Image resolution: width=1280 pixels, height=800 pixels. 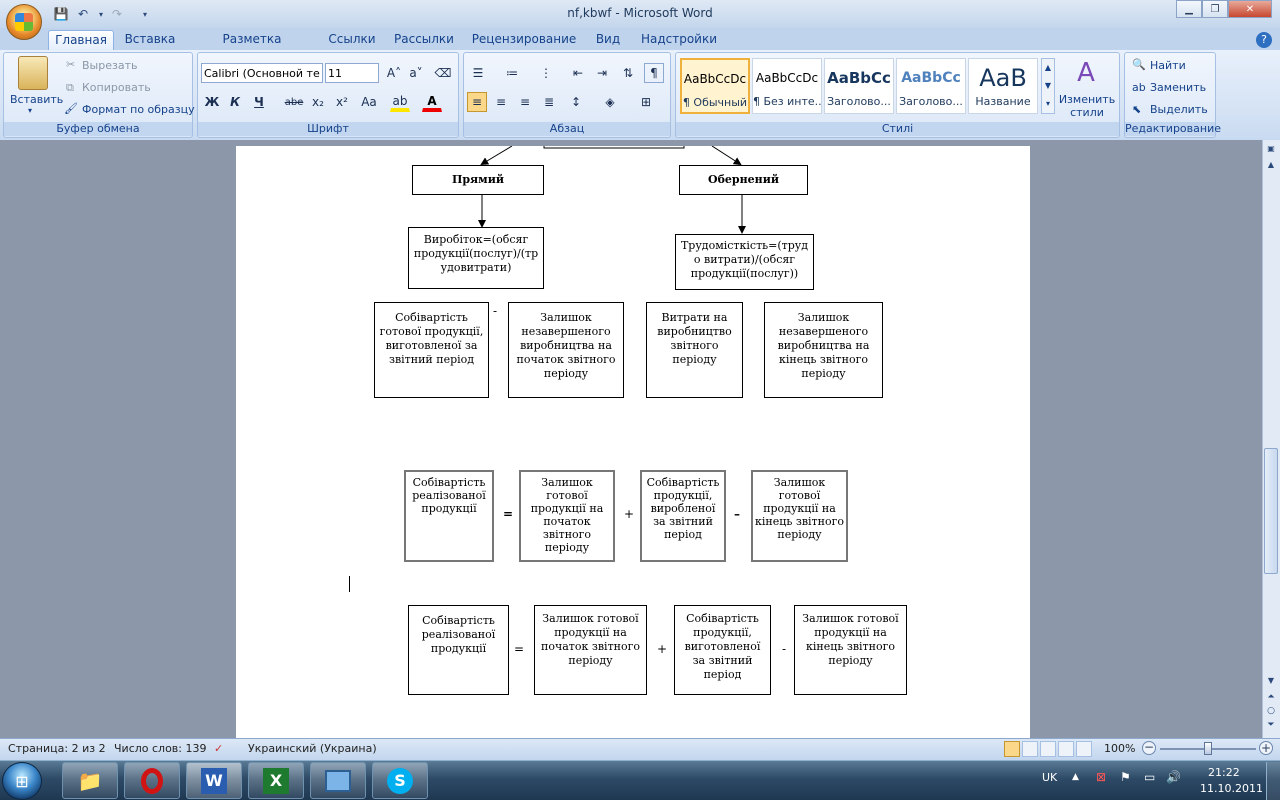 I want to click on align-right-icon: ≡, so click(x=525, y=102).